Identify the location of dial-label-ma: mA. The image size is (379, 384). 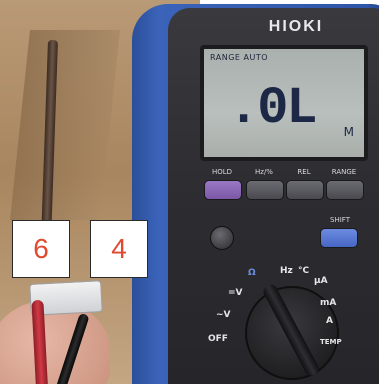
(328, 303).